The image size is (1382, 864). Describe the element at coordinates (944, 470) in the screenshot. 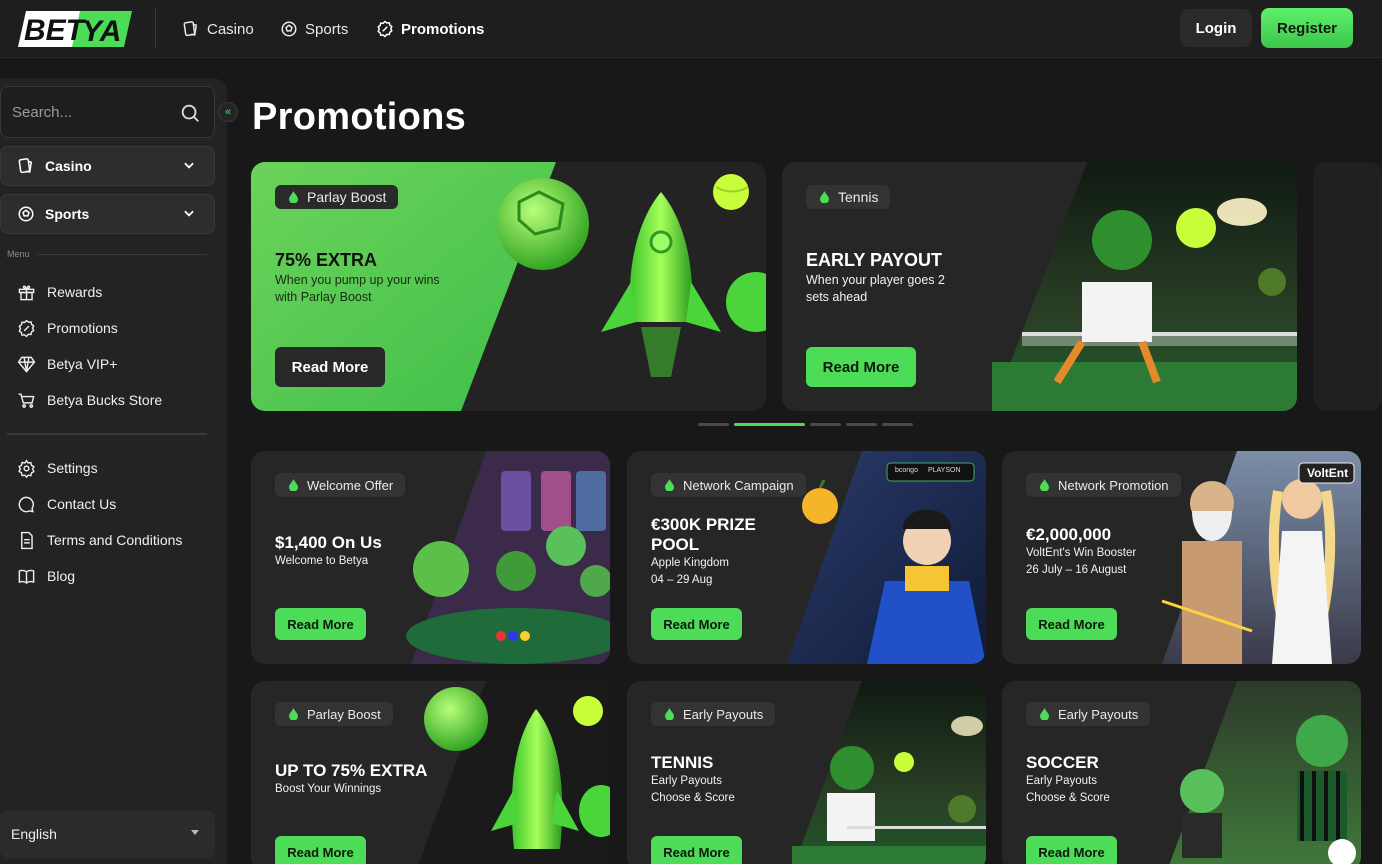

I see `provider-badge-playson: PLAYSON` at that location.